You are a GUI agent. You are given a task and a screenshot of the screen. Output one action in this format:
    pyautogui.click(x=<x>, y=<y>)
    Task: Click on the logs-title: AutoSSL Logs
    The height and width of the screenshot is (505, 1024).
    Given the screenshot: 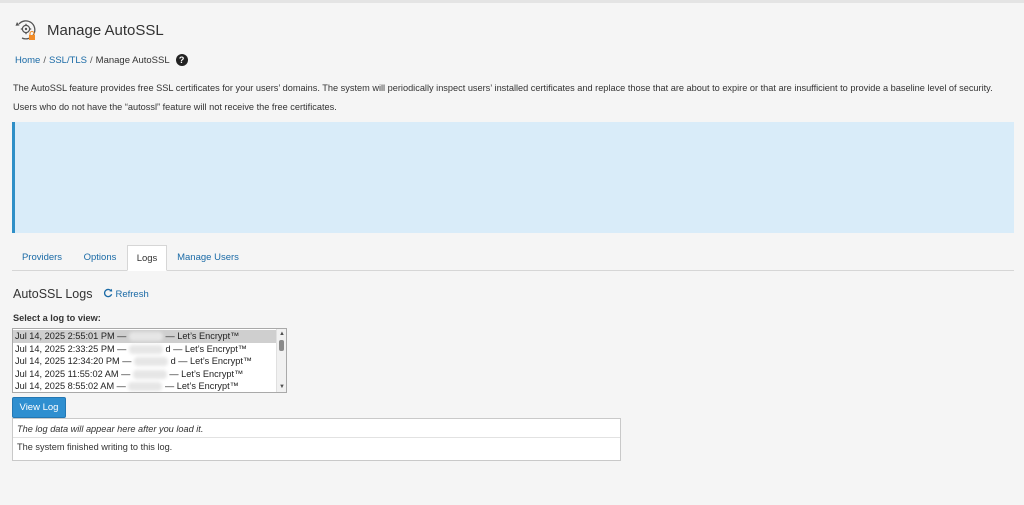 What is the action you would take?
    pyautogui.click(x=53, y=294)
    